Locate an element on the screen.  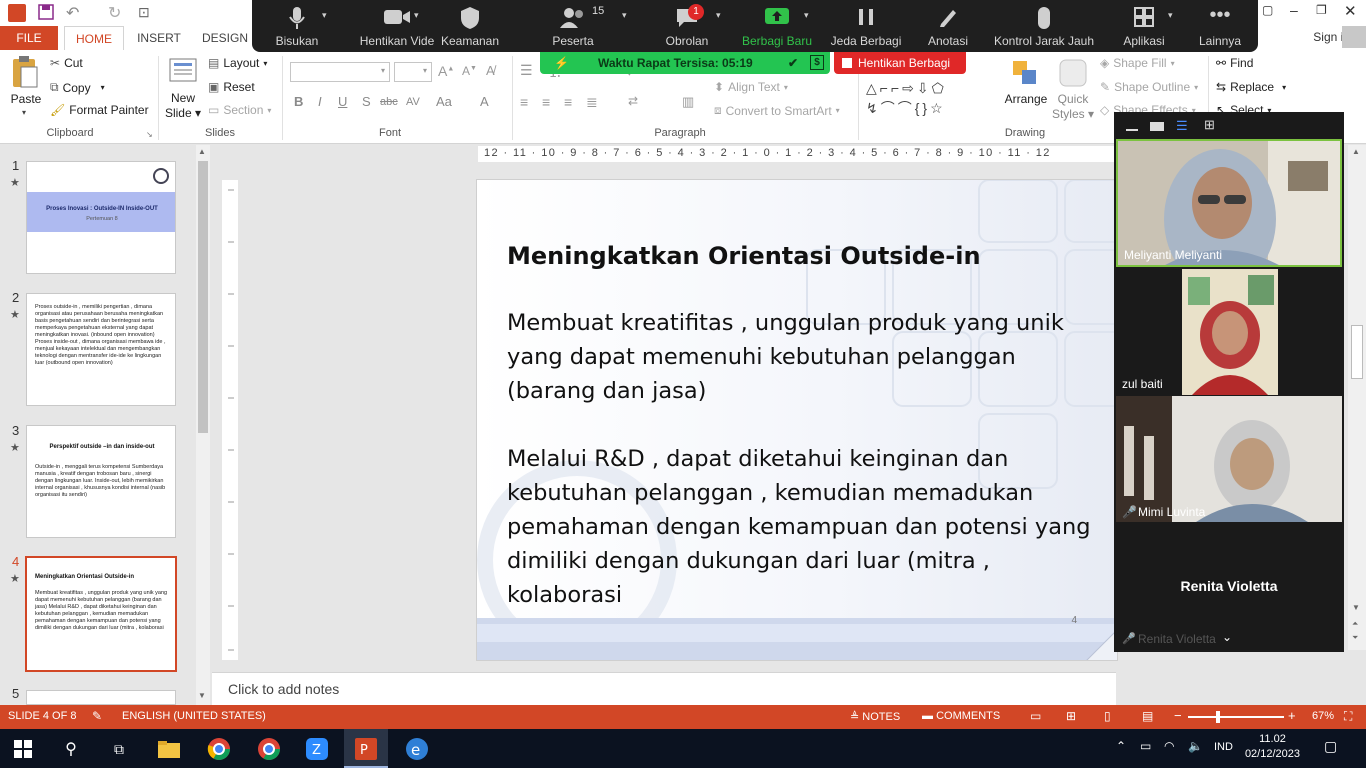
previous-slide-icon: ⏶ is located at coordinates (1355, 624).